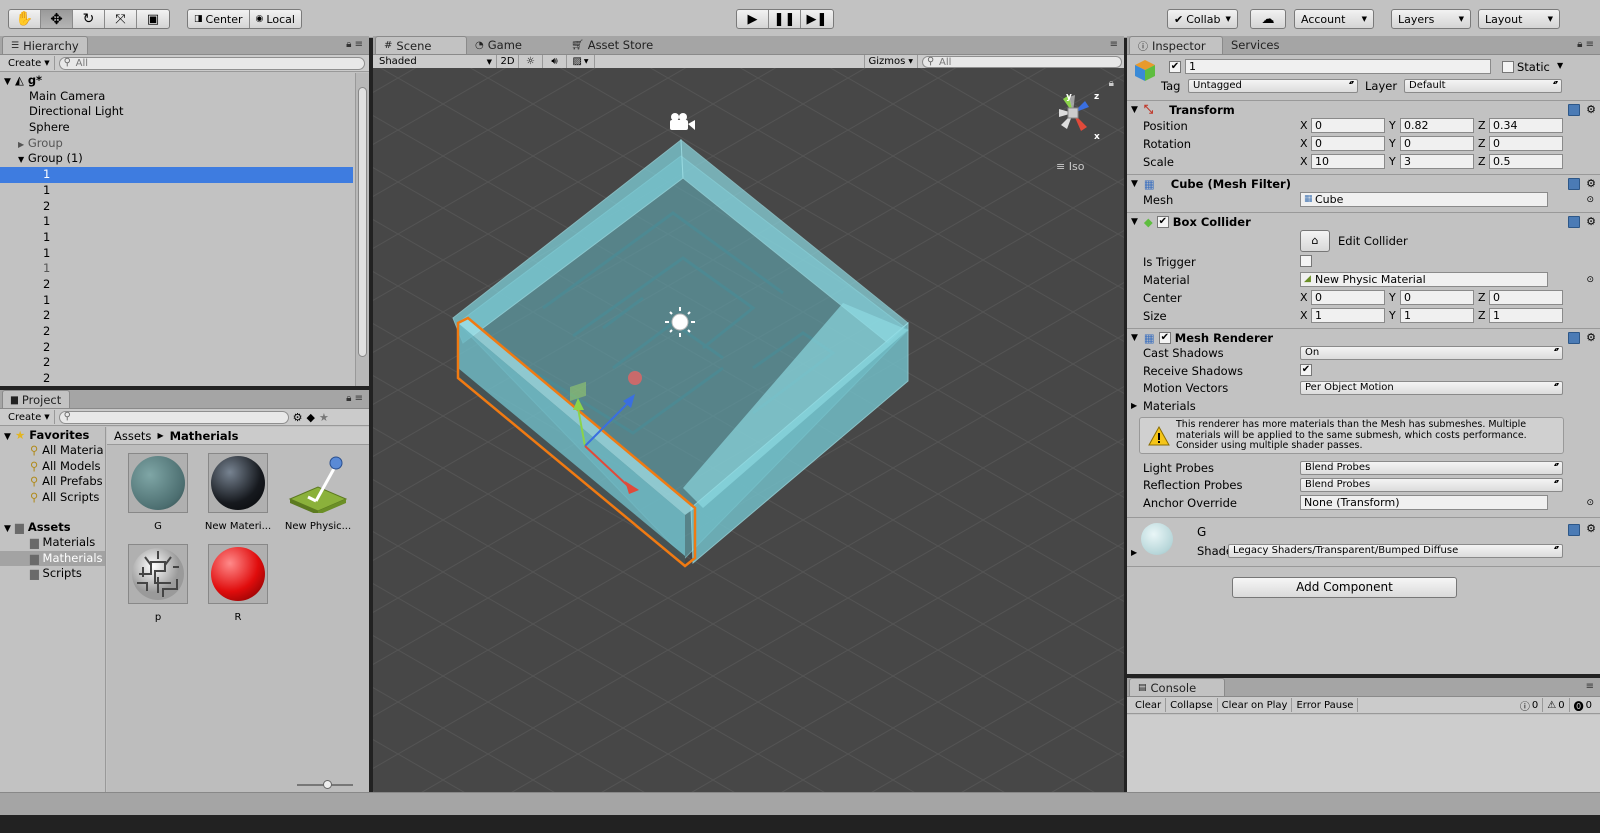 Image resolution: width=1600 pixels, height=833 pixels. What do you see at coordinates (1526, 143) in the screenshot?
I see `rotation-z-field: 0` at bounding box center [1526, 143].